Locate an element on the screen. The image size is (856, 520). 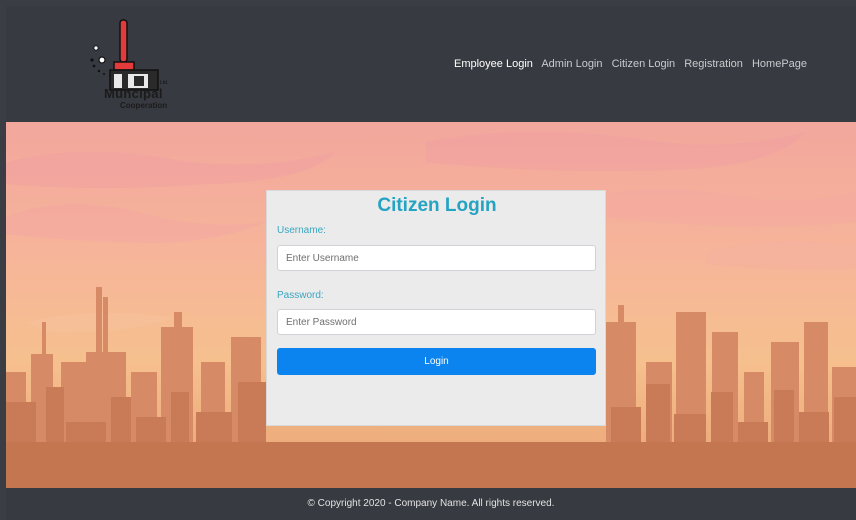
login-title: Citizen Login is located at coordinates (437, 205).